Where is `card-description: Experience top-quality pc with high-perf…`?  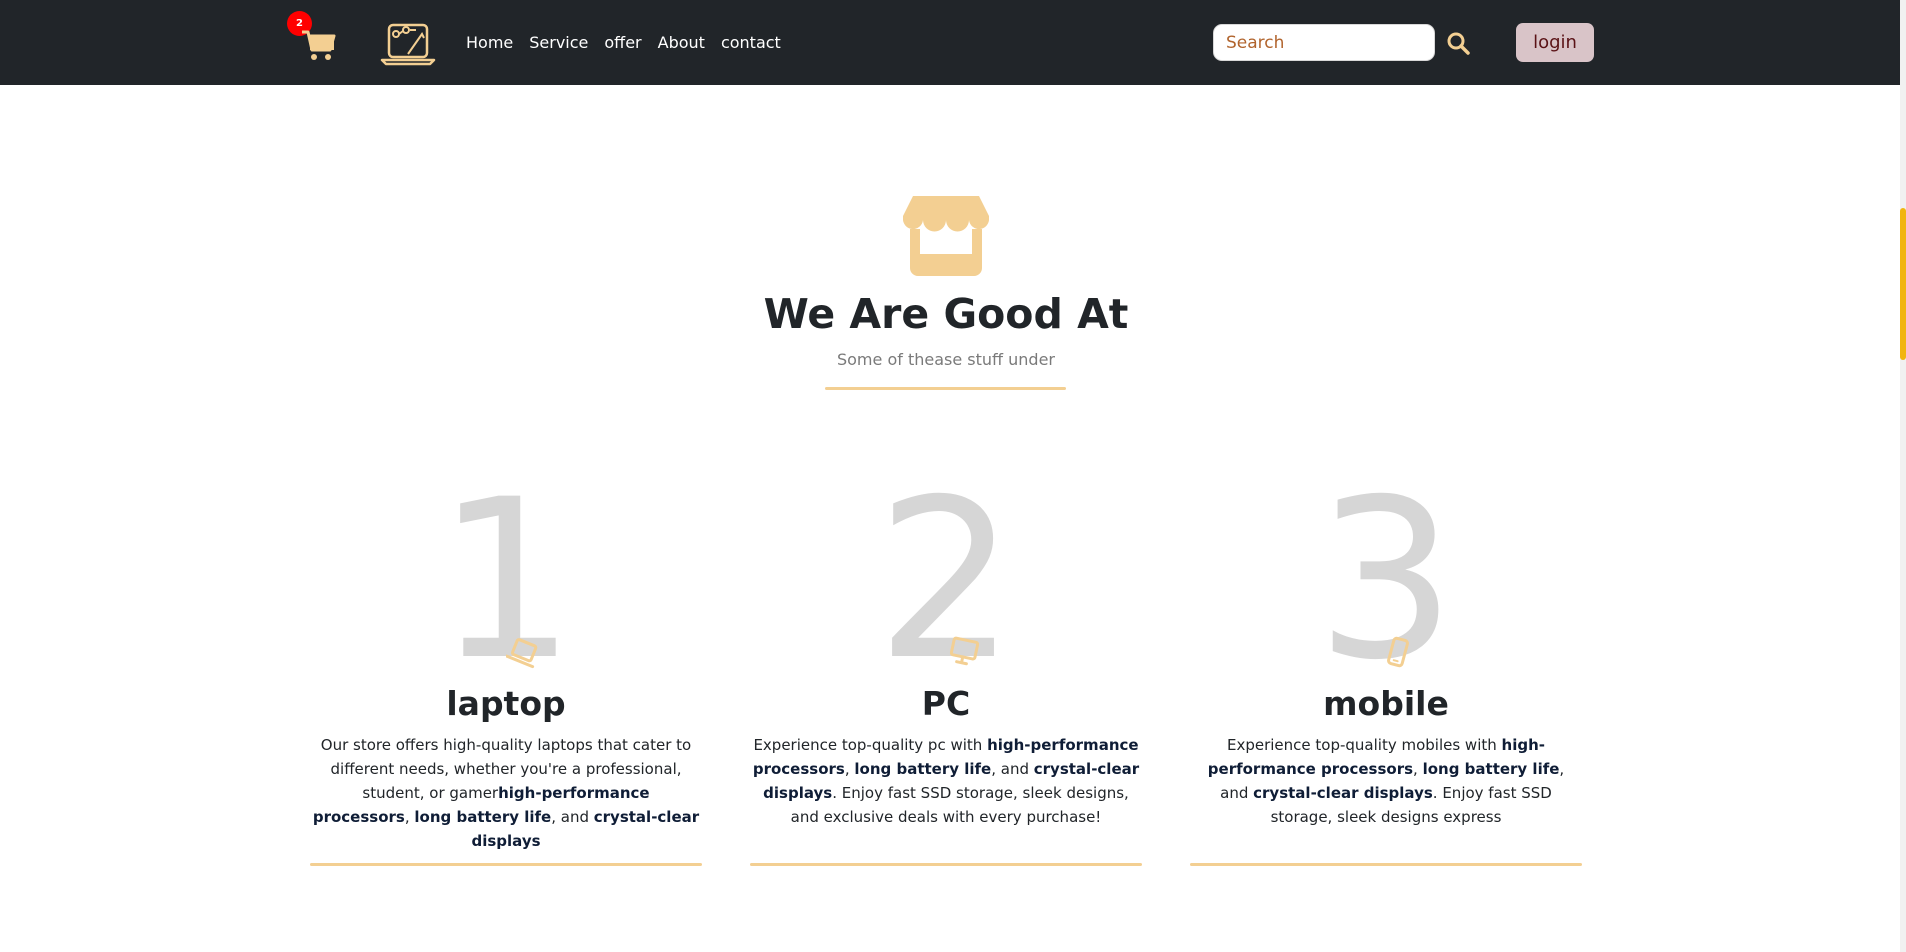
card-description: Experience top-quality pc with high-perf… is located at coordinates (946, 781).